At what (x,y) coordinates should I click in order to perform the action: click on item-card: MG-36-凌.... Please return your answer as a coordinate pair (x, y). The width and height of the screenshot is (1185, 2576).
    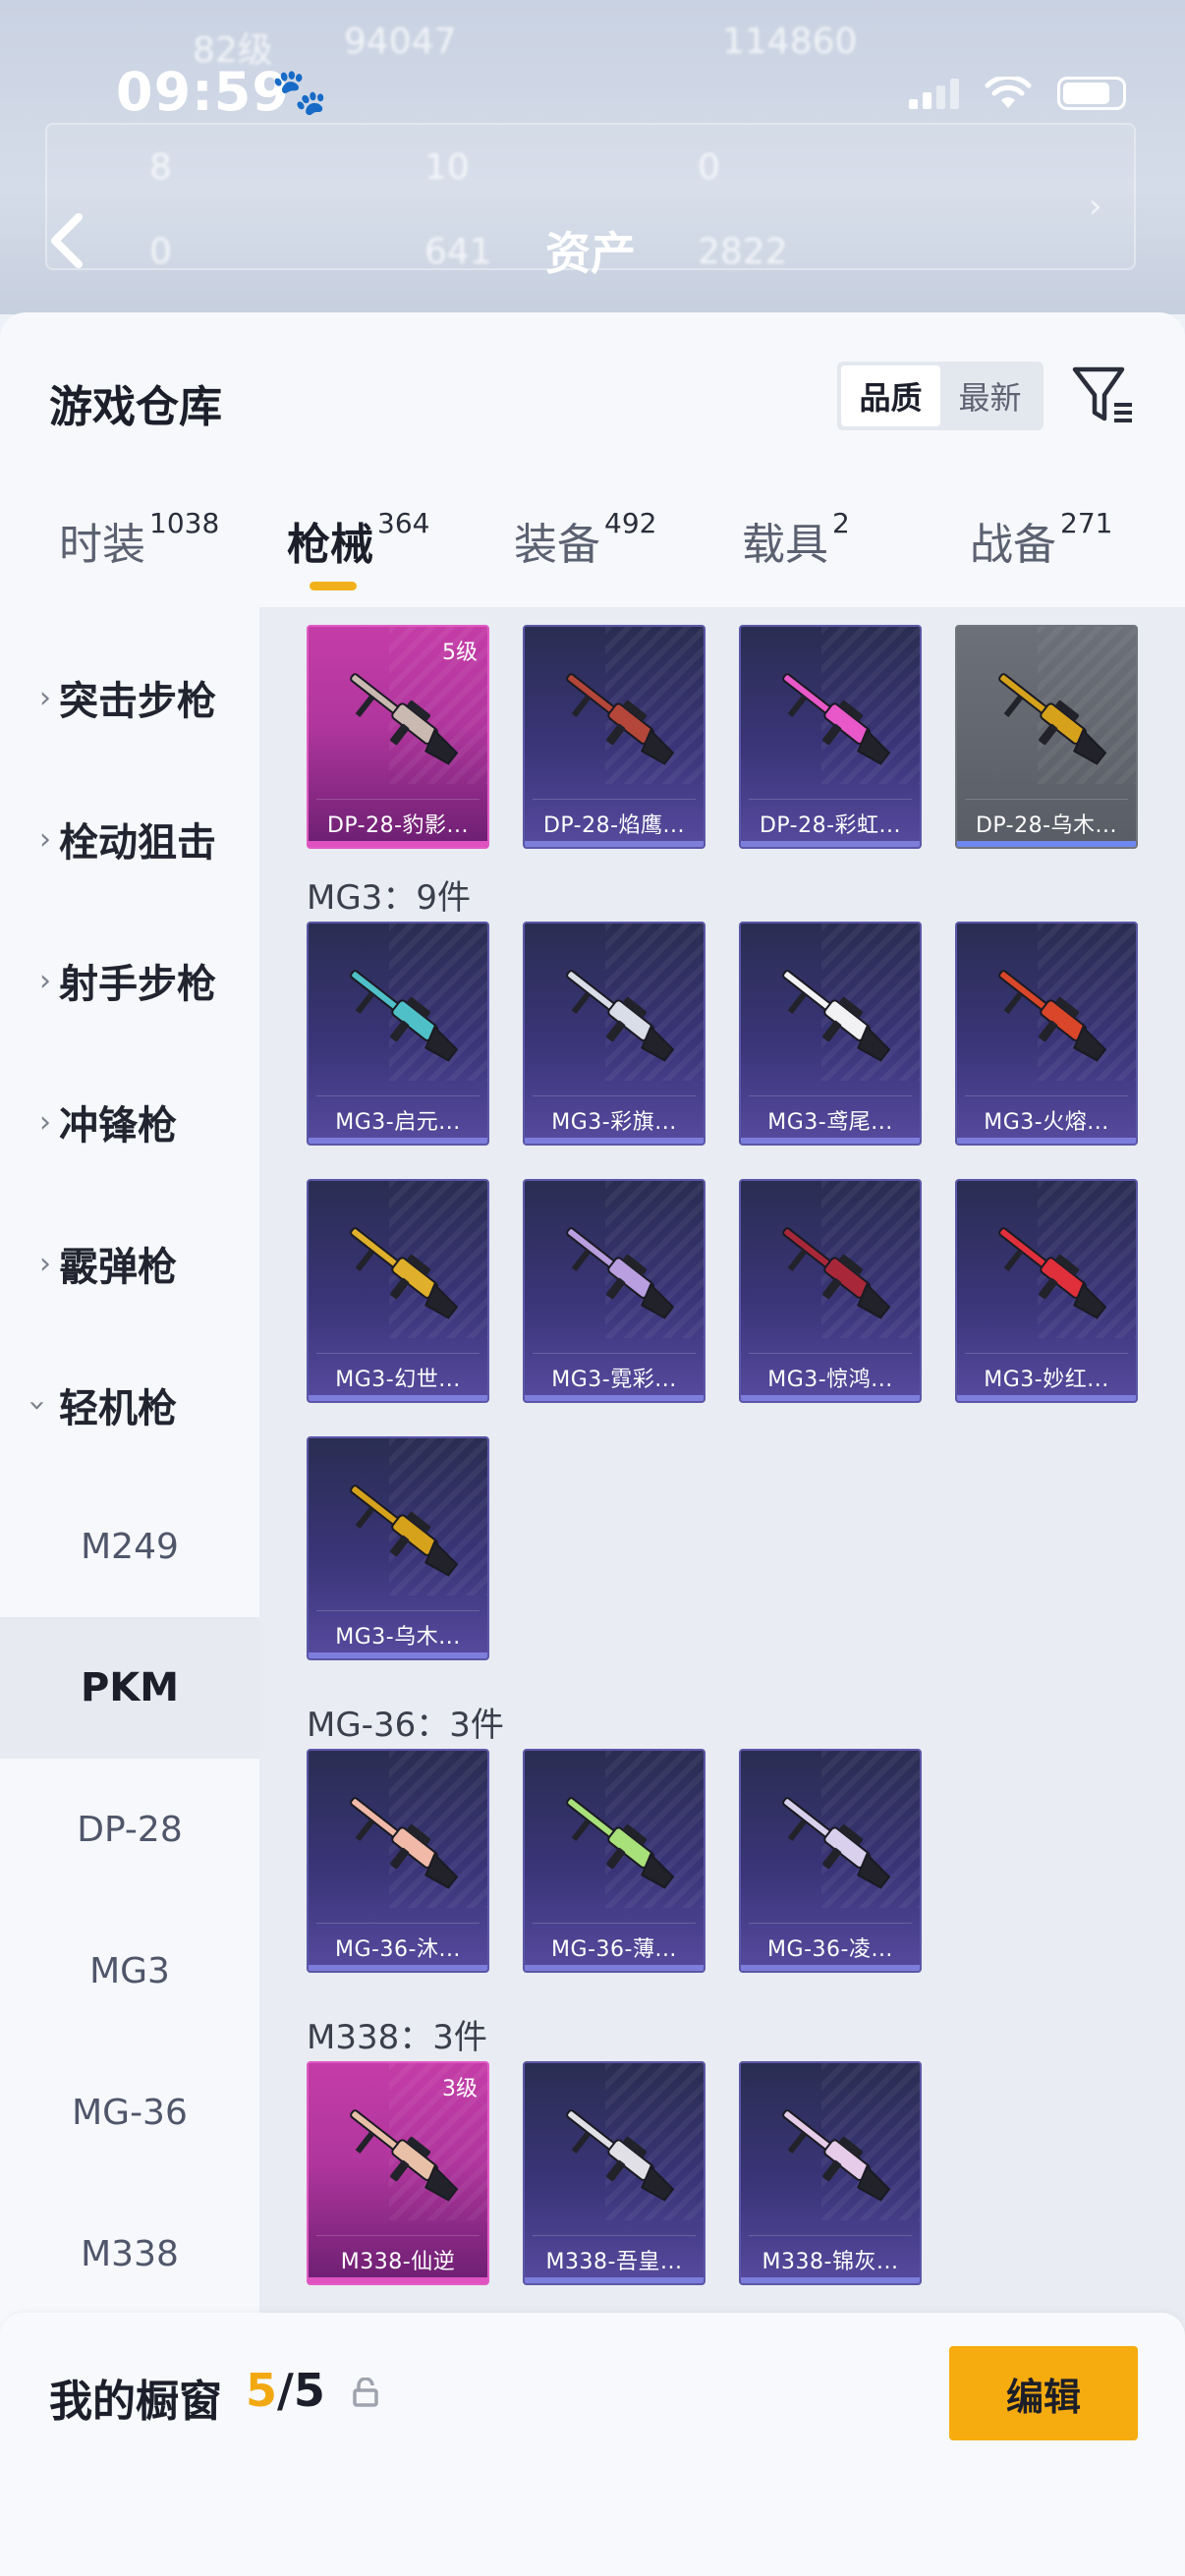
    Looking at the image, I should click on (831, 1861).